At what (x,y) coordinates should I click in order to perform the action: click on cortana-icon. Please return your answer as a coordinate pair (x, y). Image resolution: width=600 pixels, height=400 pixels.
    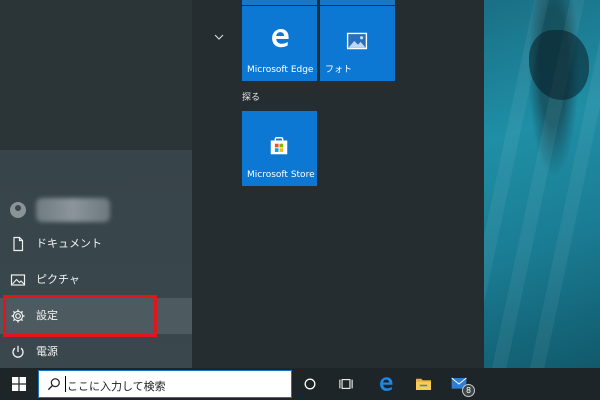
    Looking at the image, I should click on (310, 384).